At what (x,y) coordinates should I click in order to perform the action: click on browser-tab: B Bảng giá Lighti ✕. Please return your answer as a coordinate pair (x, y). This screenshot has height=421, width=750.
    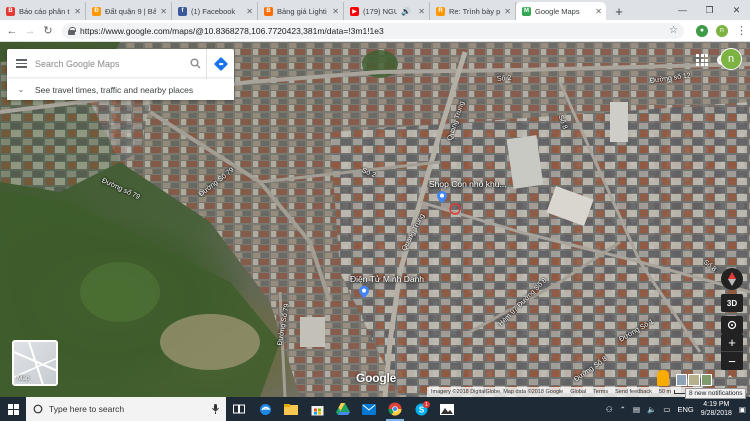
    Looking at the image, I should click on (301, 11).